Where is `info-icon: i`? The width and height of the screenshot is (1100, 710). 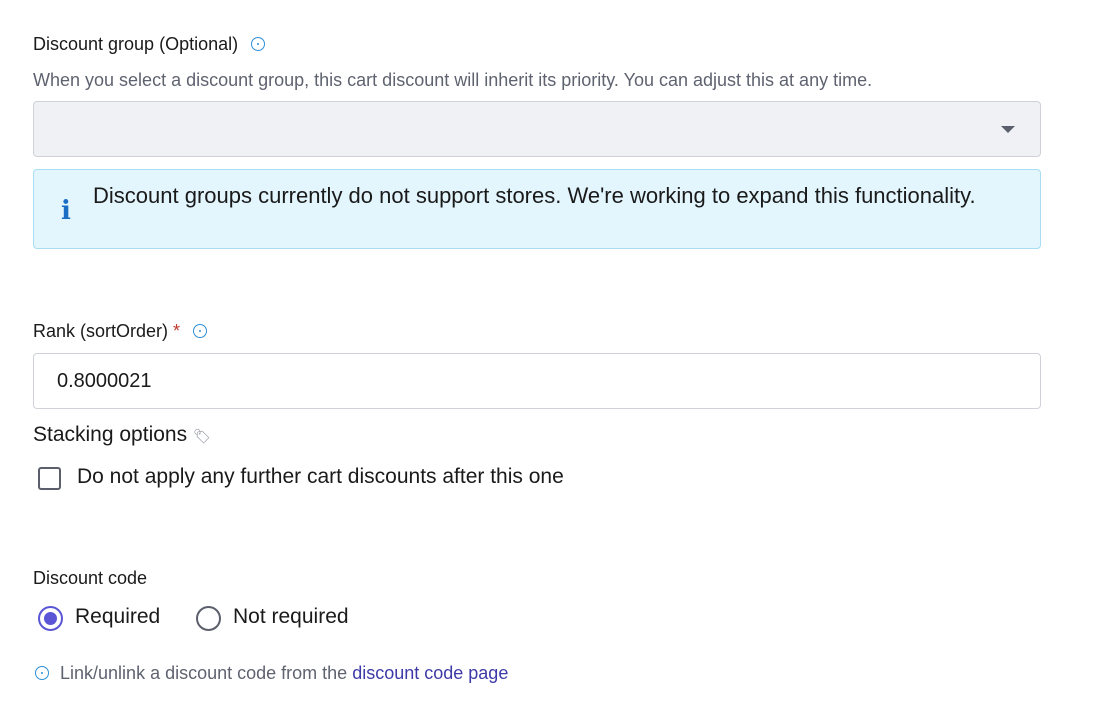
info-icon: i is located at coordinates (66, 211).